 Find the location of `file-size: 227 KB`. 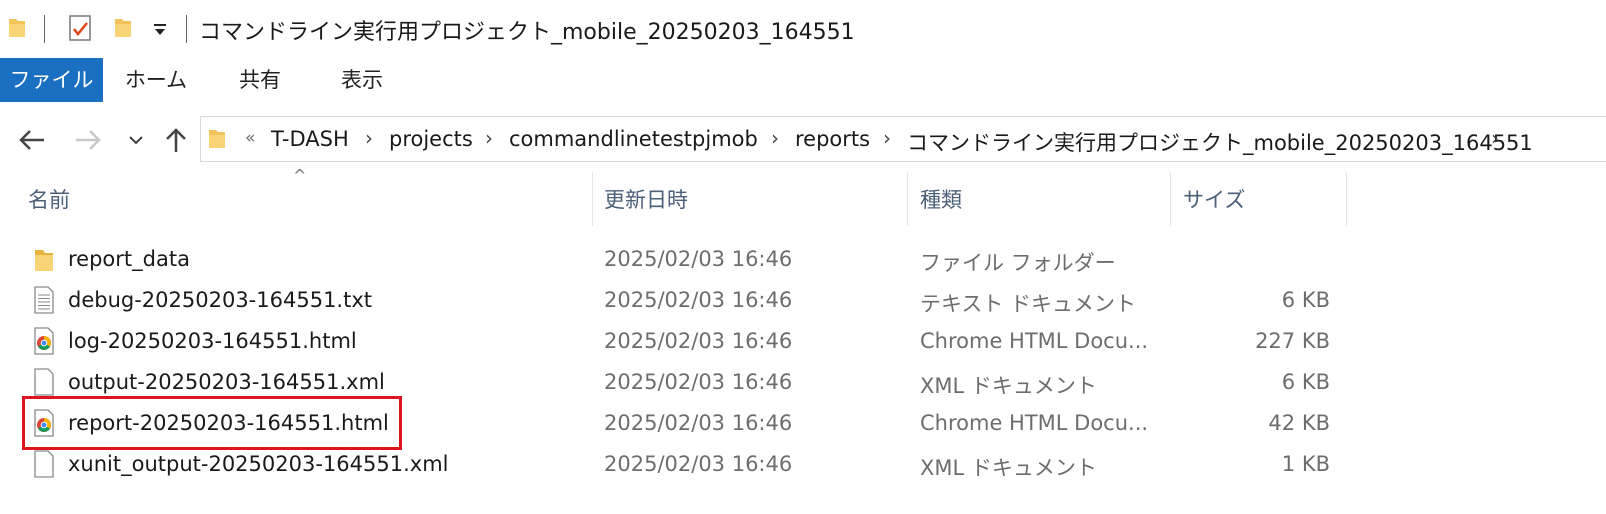

file-size: 227 KB is located at coordinates (1292, 341).